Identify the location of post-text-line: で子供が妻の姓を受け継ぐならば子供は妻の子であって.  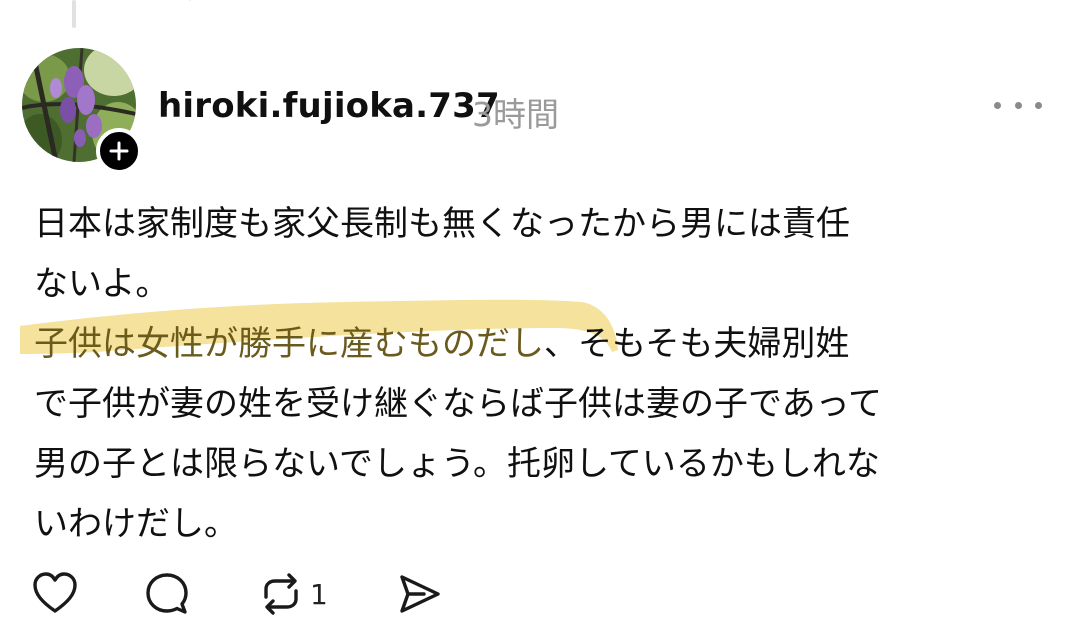
(534, 404).